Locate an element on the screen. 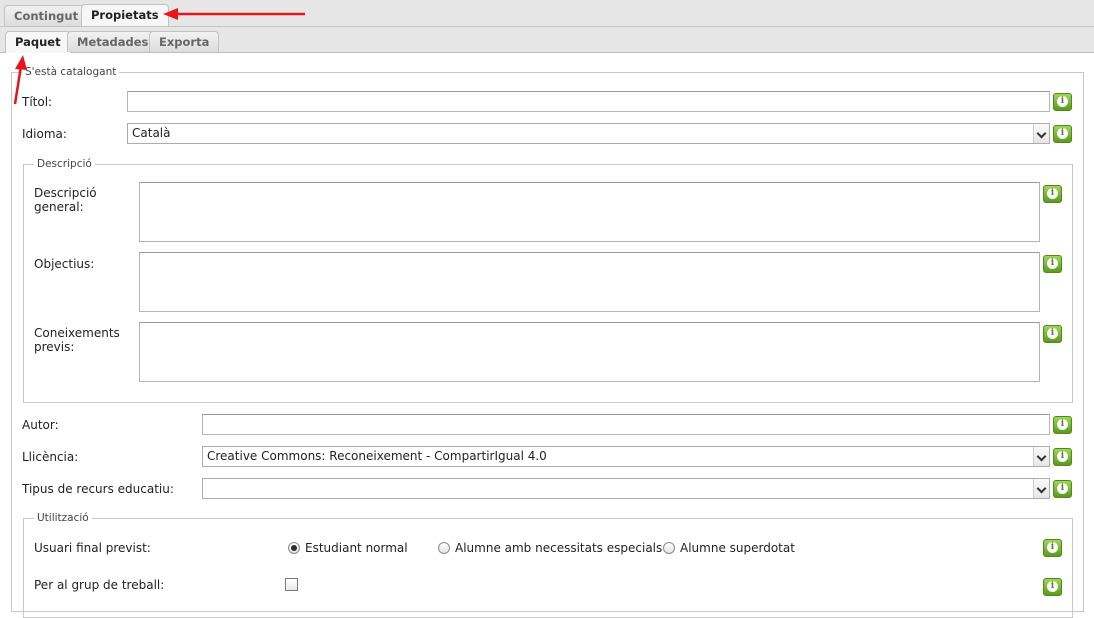  description-legend: Descripció is located at coordinates (64, 164).